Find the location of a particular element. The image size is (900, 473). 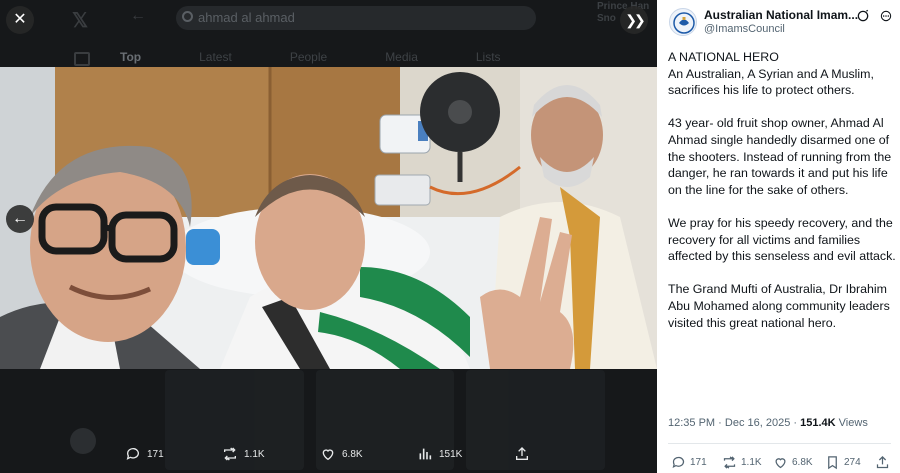

search-query: ahmad al ahmad is located at coordinates (246, 17).